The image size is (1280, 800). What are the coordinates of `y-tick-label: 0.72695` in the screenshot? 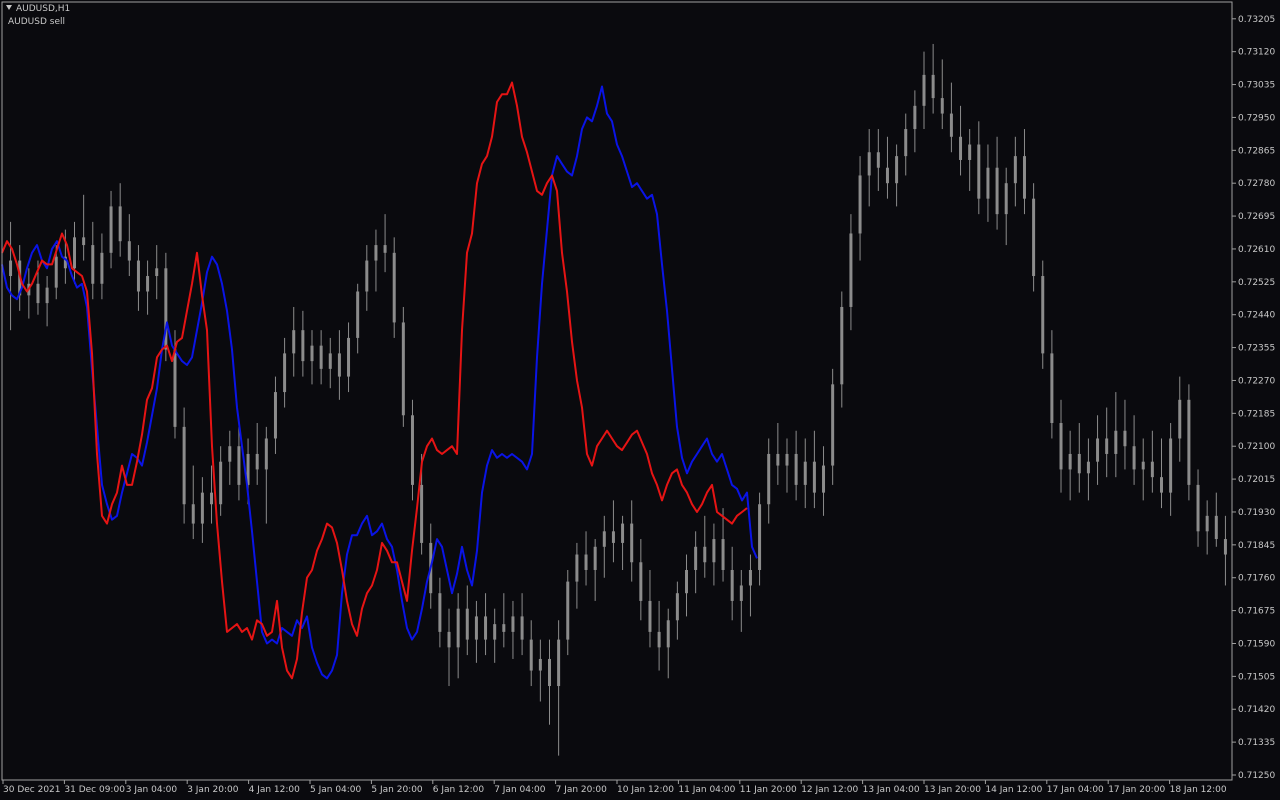 It's located at (1256, 217).